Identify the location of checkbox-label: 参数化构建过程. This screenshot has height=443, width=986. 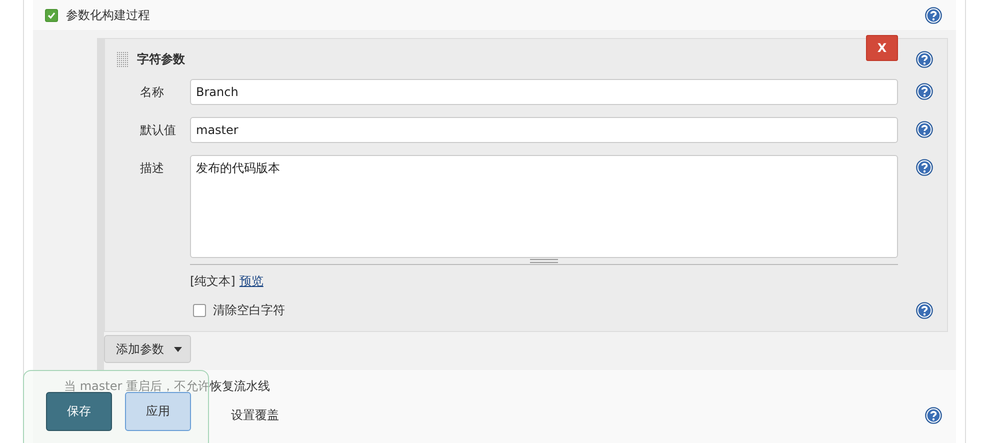
(108, 15).